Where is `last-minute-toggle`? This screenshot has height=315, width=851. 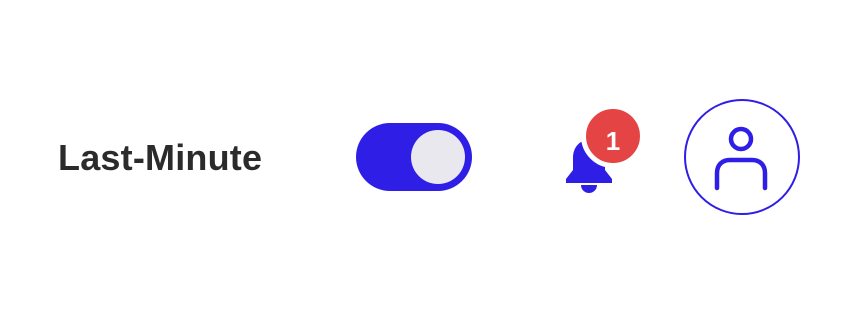
last-minute-toggle is located at coordinates (414, 157).